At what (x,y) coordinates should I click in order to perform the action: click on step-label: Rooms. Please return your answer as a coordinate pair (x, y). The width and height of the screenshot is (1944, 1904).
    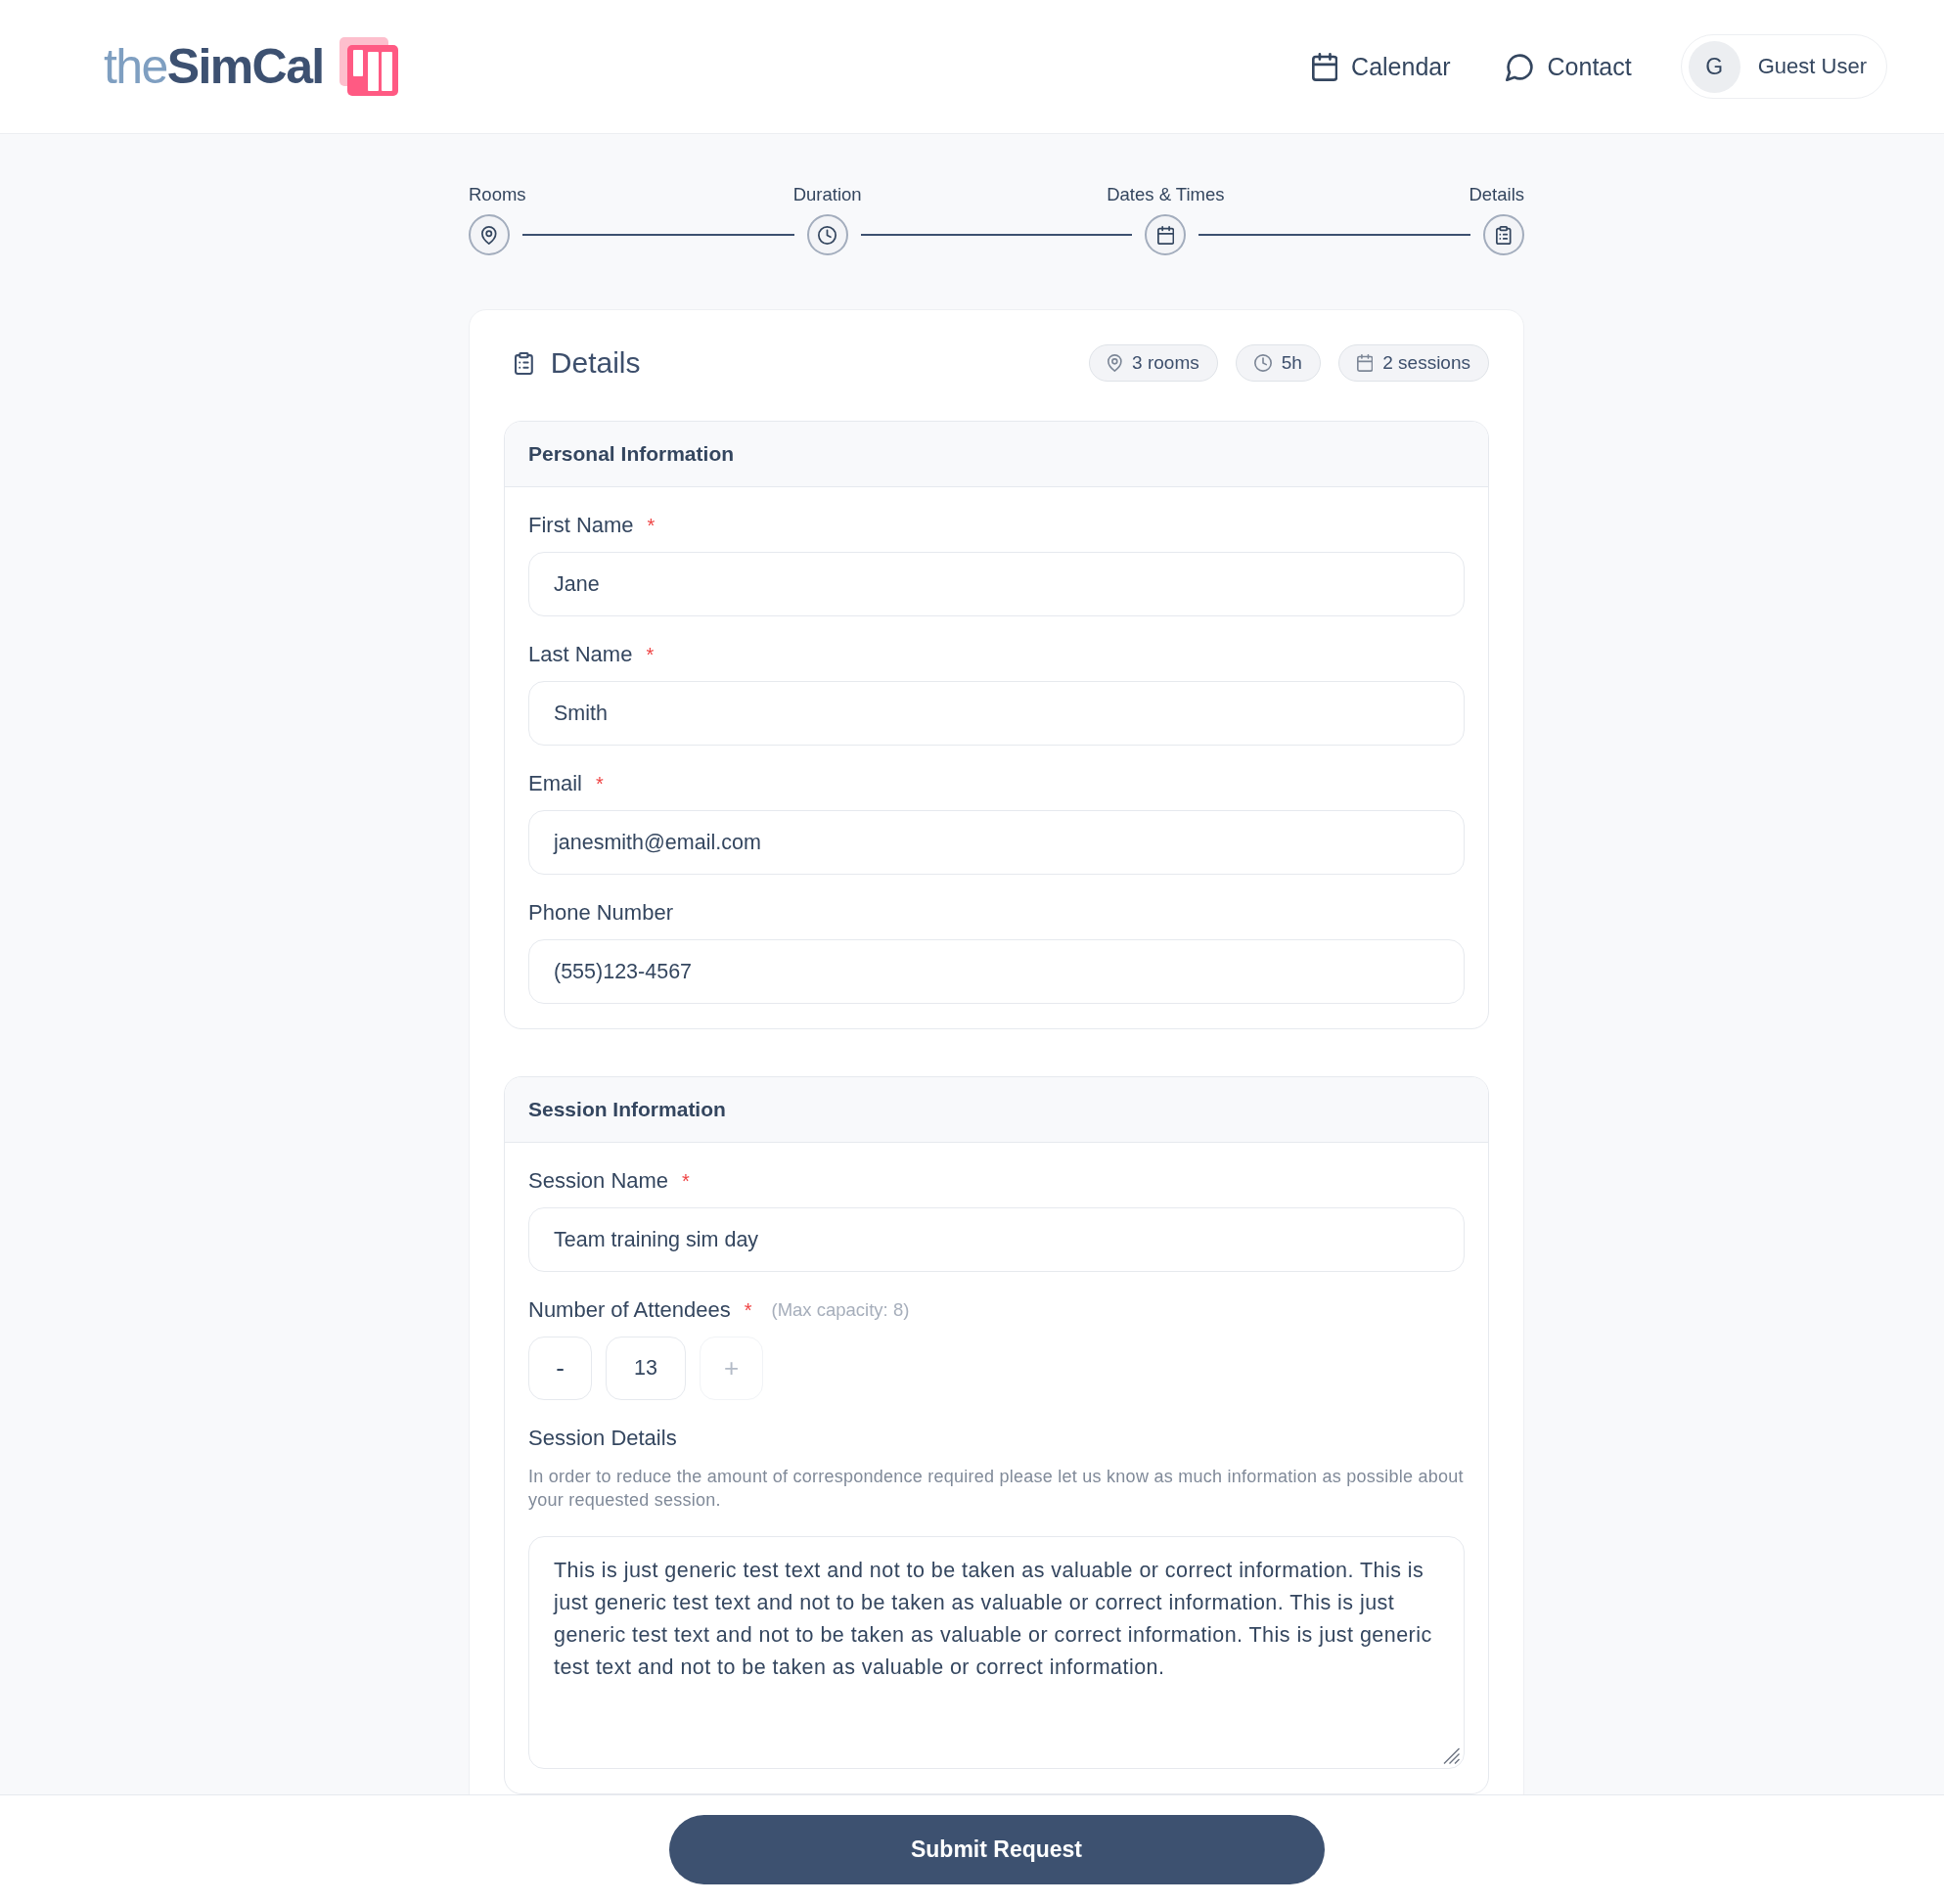
    Looking at the image, I should click on (497, 194).